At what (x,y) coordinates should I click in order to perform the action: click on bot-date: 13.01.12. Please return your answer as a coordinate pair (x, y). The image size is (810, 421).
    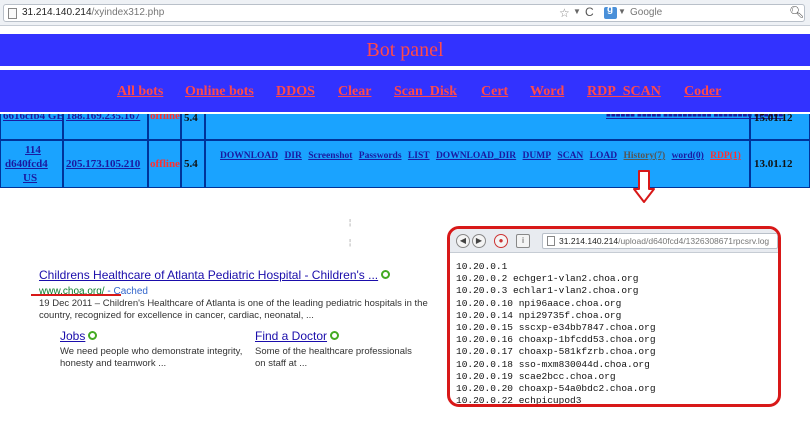
    Looking at the image, I should click on (773, 164).